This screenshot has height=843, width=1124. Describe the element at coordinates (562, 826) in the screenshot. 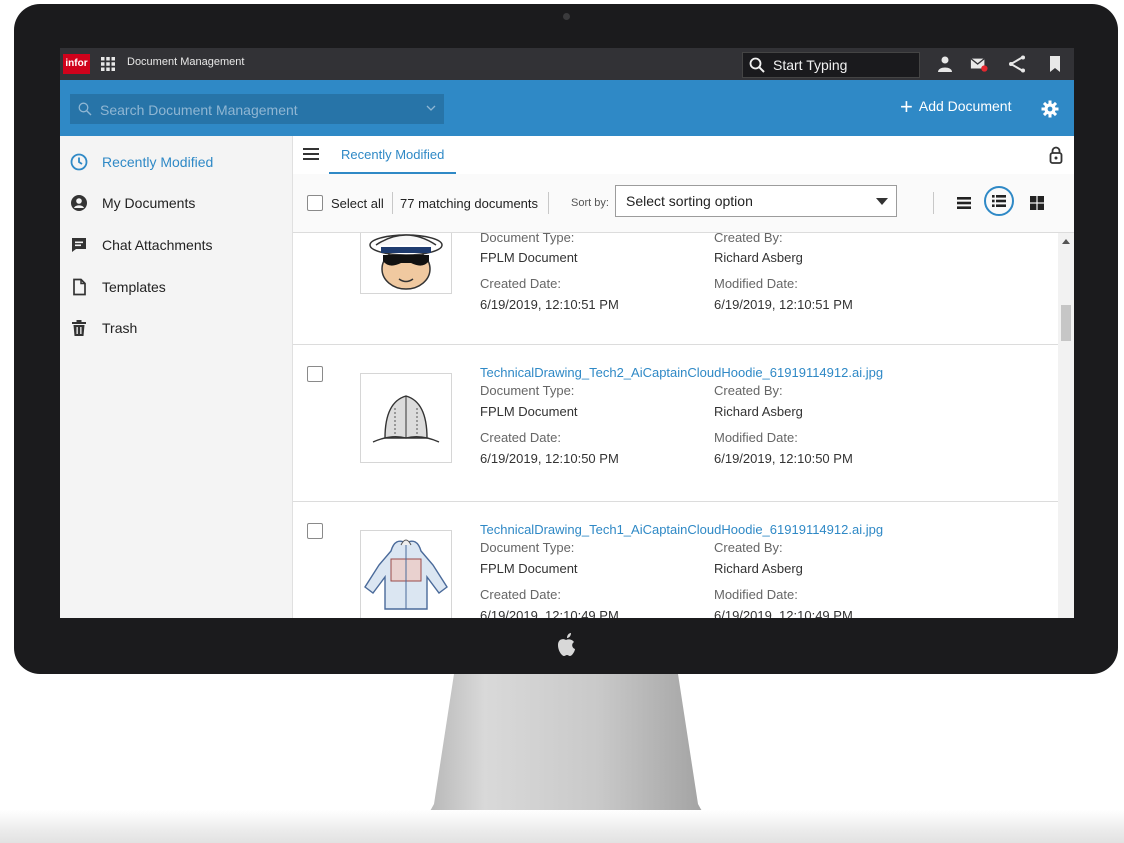

I see `floor-shadow` at that location.